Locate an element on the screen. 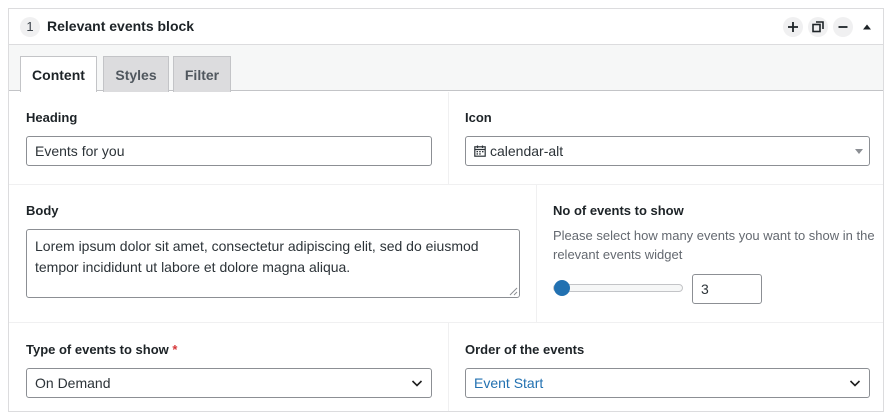 This screenshot has height=420, width=892. tab-content: Content is located at coordinates (58, 74).